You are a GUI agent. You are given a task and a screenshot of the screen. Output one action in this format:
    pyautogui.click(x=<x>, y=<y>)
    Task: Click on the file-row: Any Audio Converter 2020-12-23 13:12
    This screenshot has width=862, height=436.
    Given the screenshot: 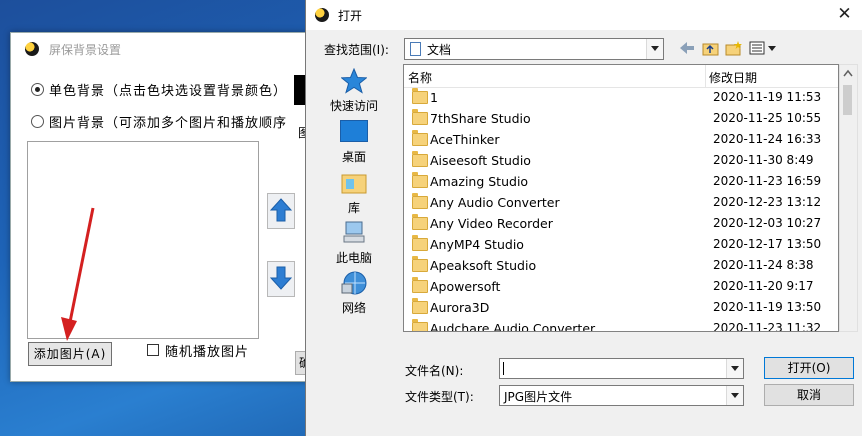 What is the action you would take?
    pyautogui.click(x=621, y=202)
    